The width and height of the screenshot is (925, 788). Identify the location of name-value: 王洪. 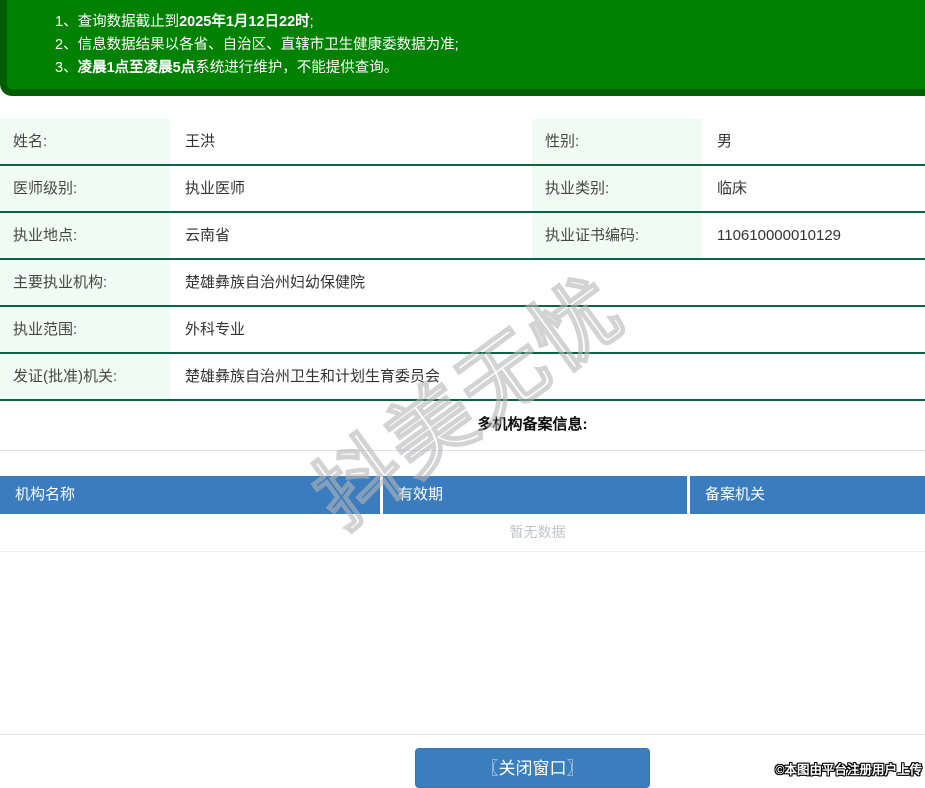
(200, 141).